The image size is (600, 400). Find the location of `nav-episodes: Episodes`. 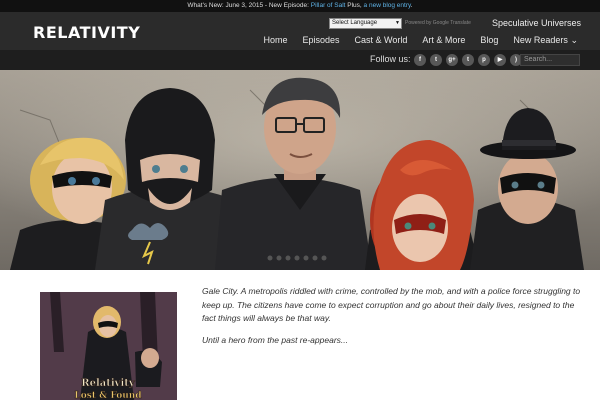

nav-episodes: Episodes is located at coordinates (320, 40).